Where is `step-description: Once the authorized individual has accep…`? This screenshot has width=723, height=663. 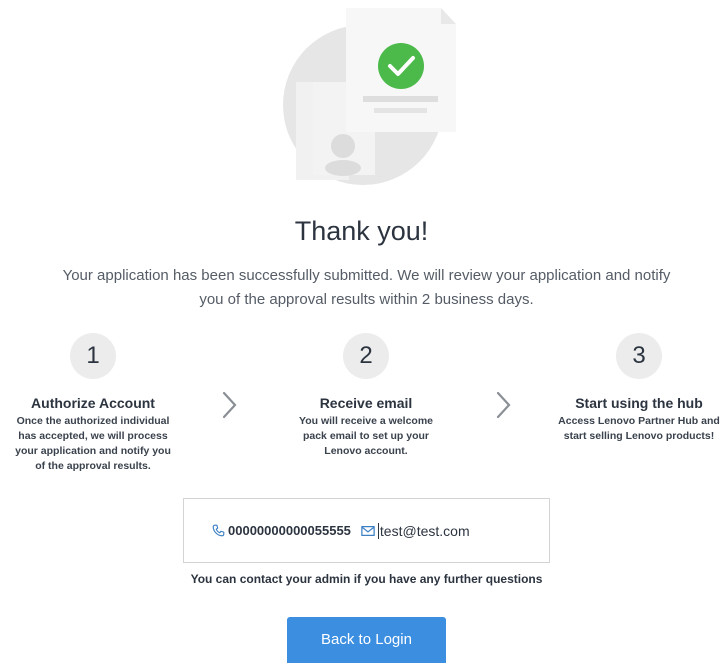 step-description: Once the authorized individual has accep… is located at coordinates (93, 444).